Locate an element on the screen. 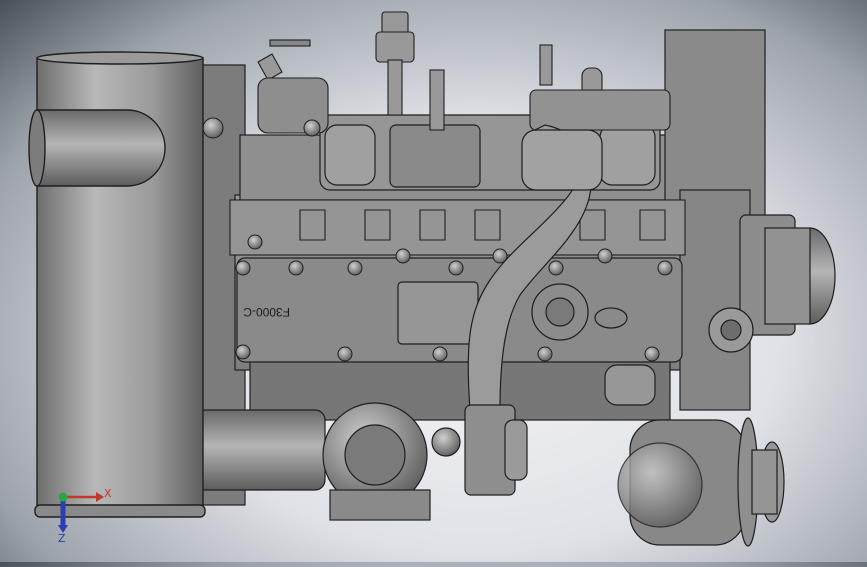 The image size is (867, 567). x-axis-label: X is located at coordinates (108, 493).